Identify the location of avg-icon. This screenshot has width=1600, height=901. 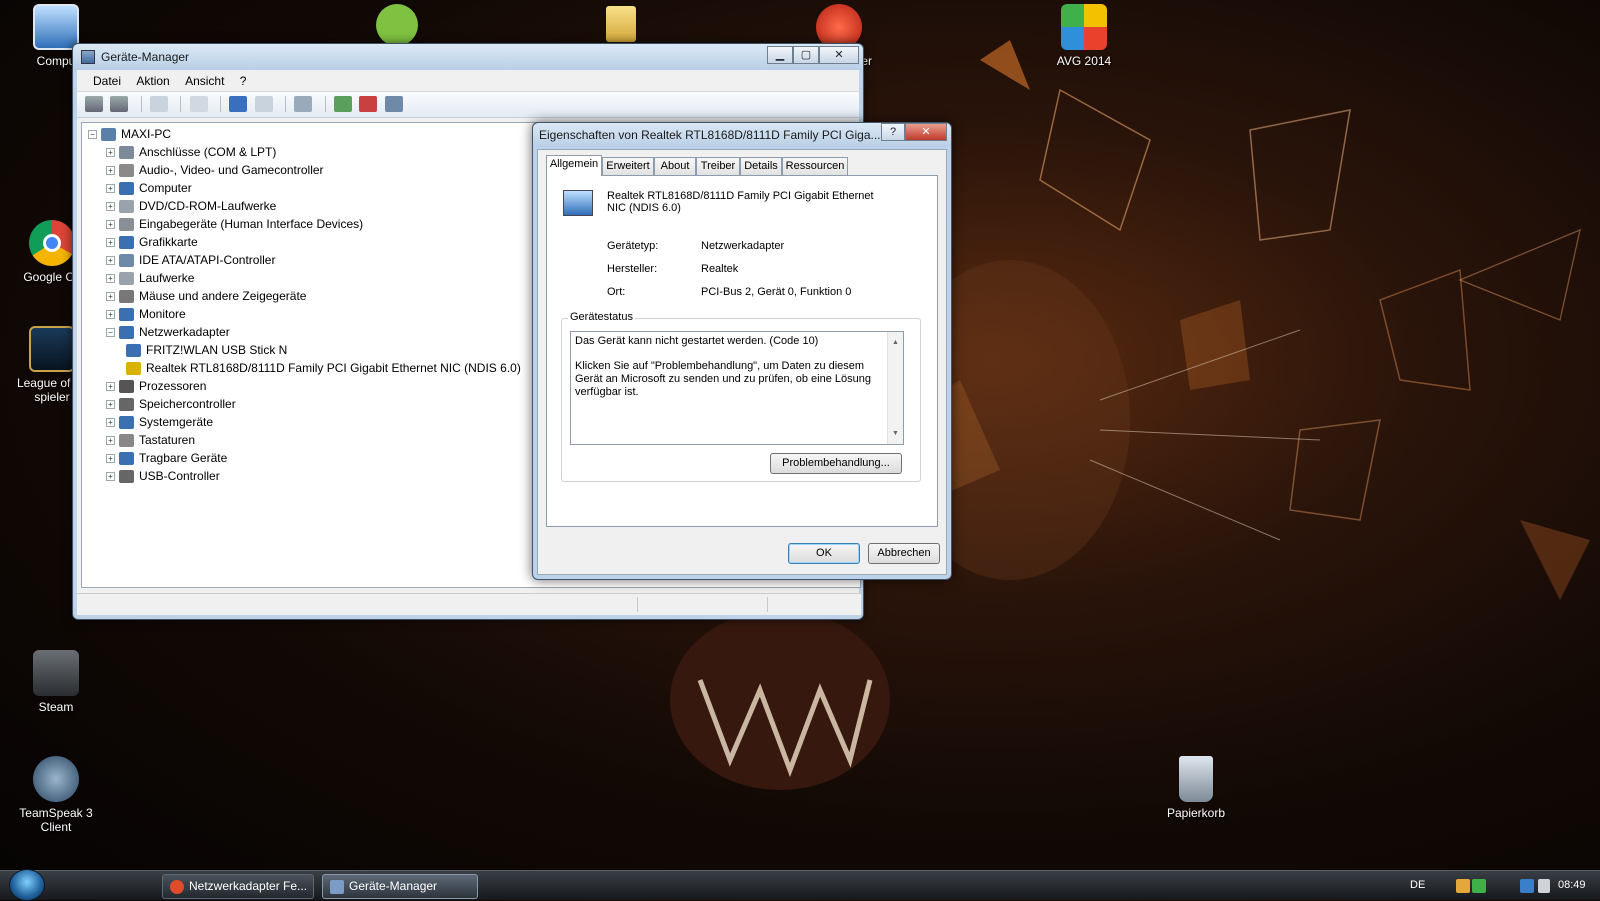
(1084, 27).